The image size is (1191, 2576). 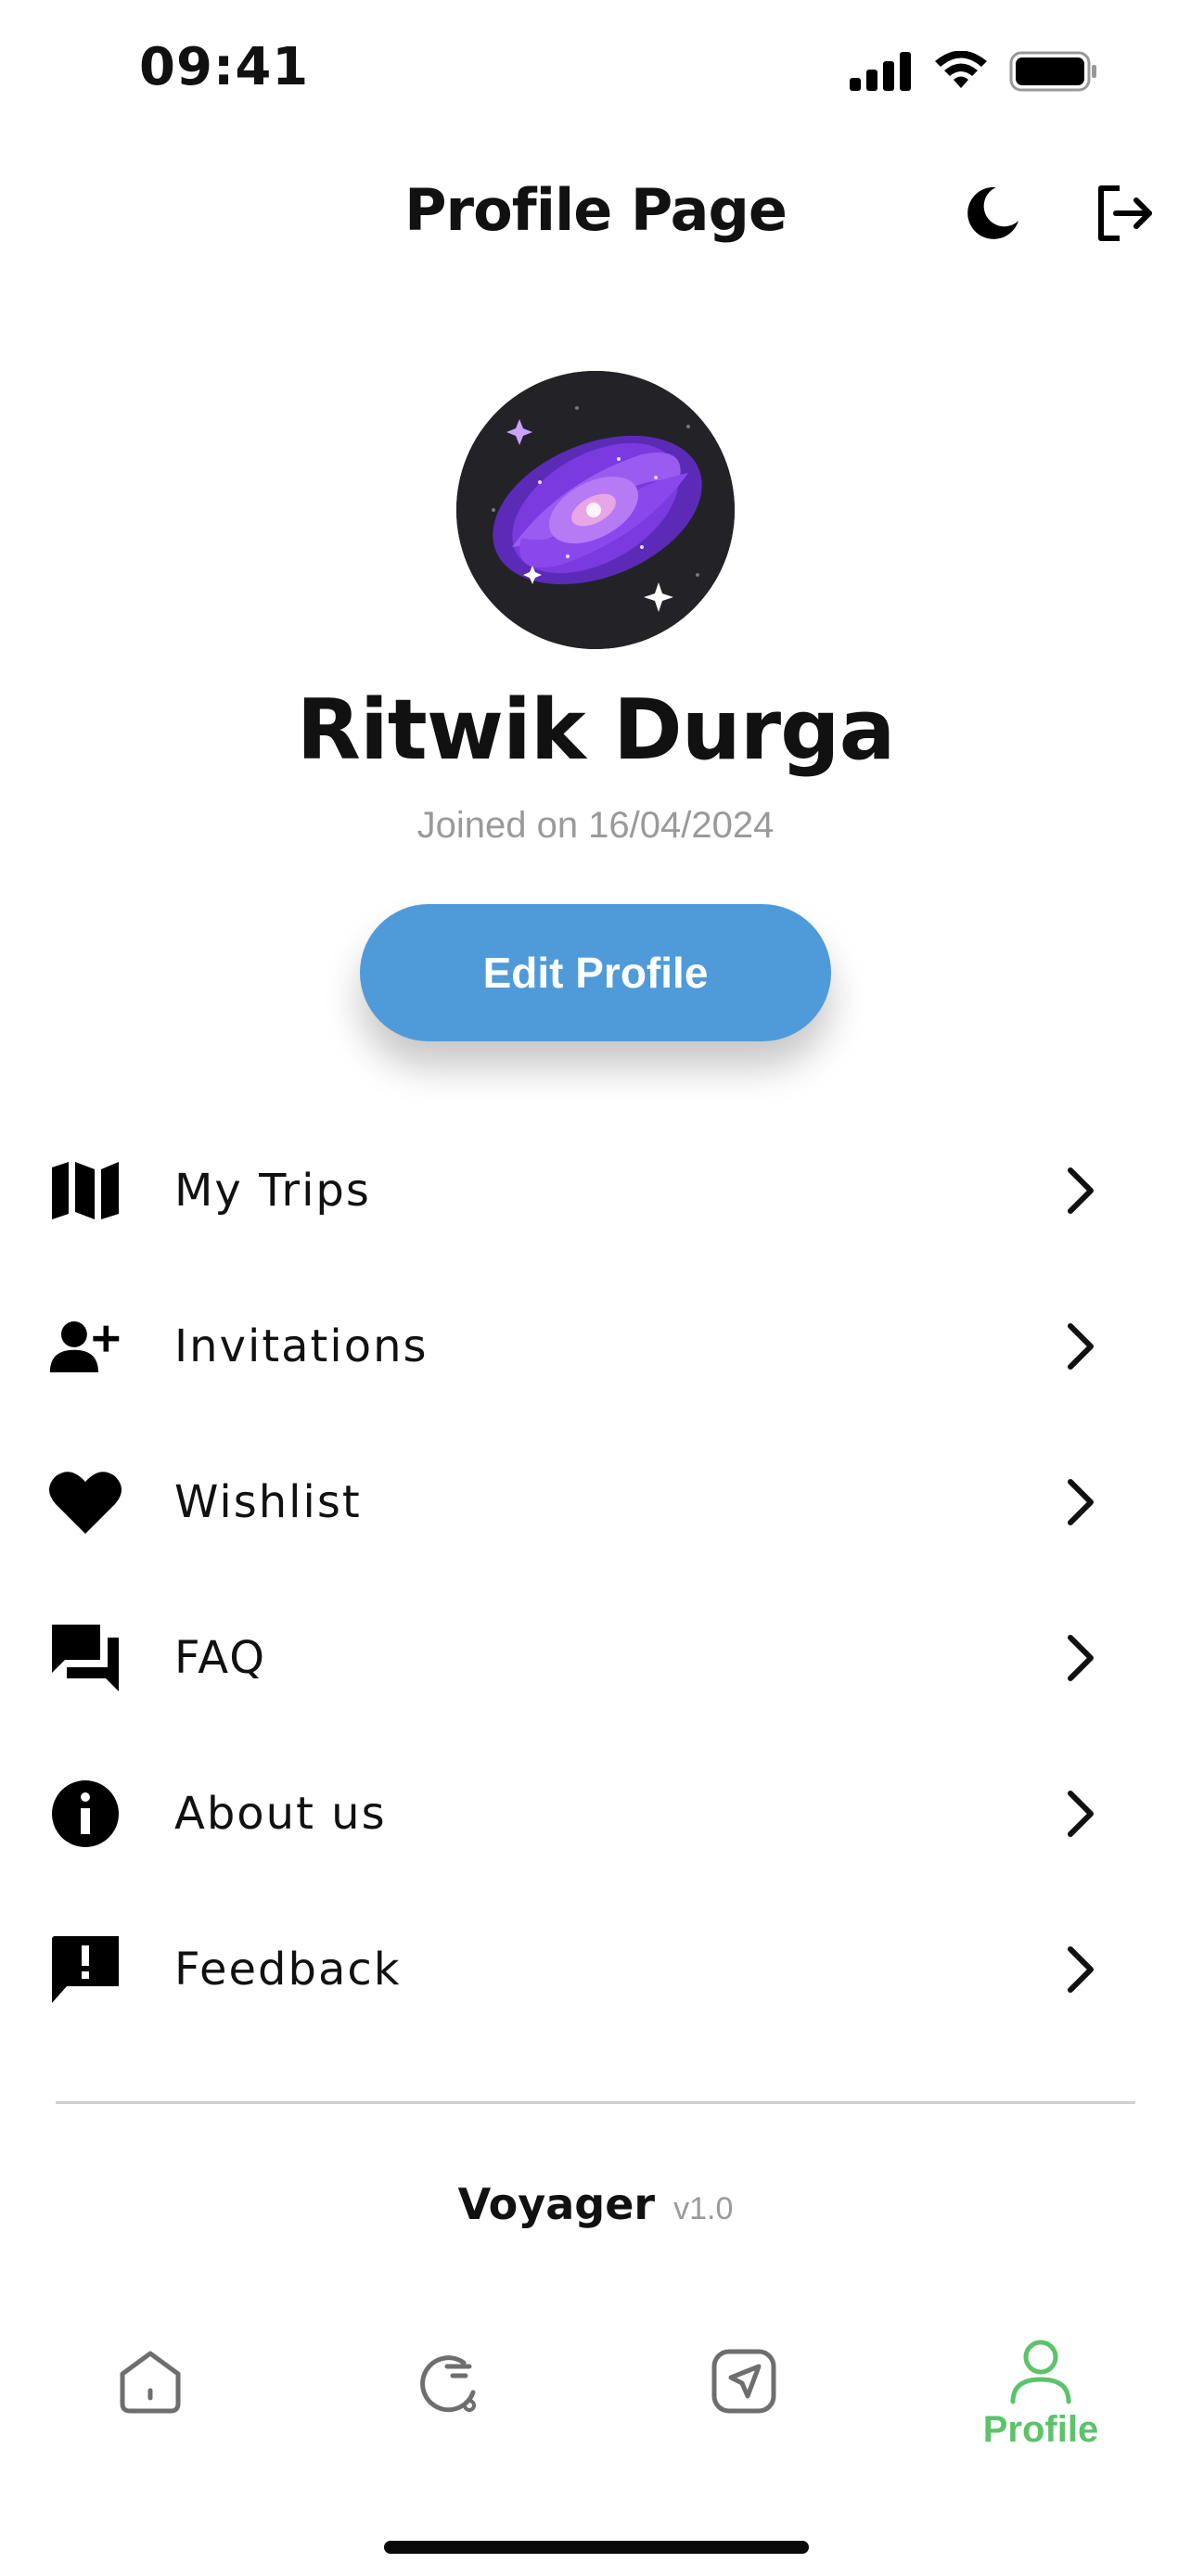 What do you see at coordinates (448, 2384) in the screenshot?
I see `explore-icon` at bounding box center [448, 2384].